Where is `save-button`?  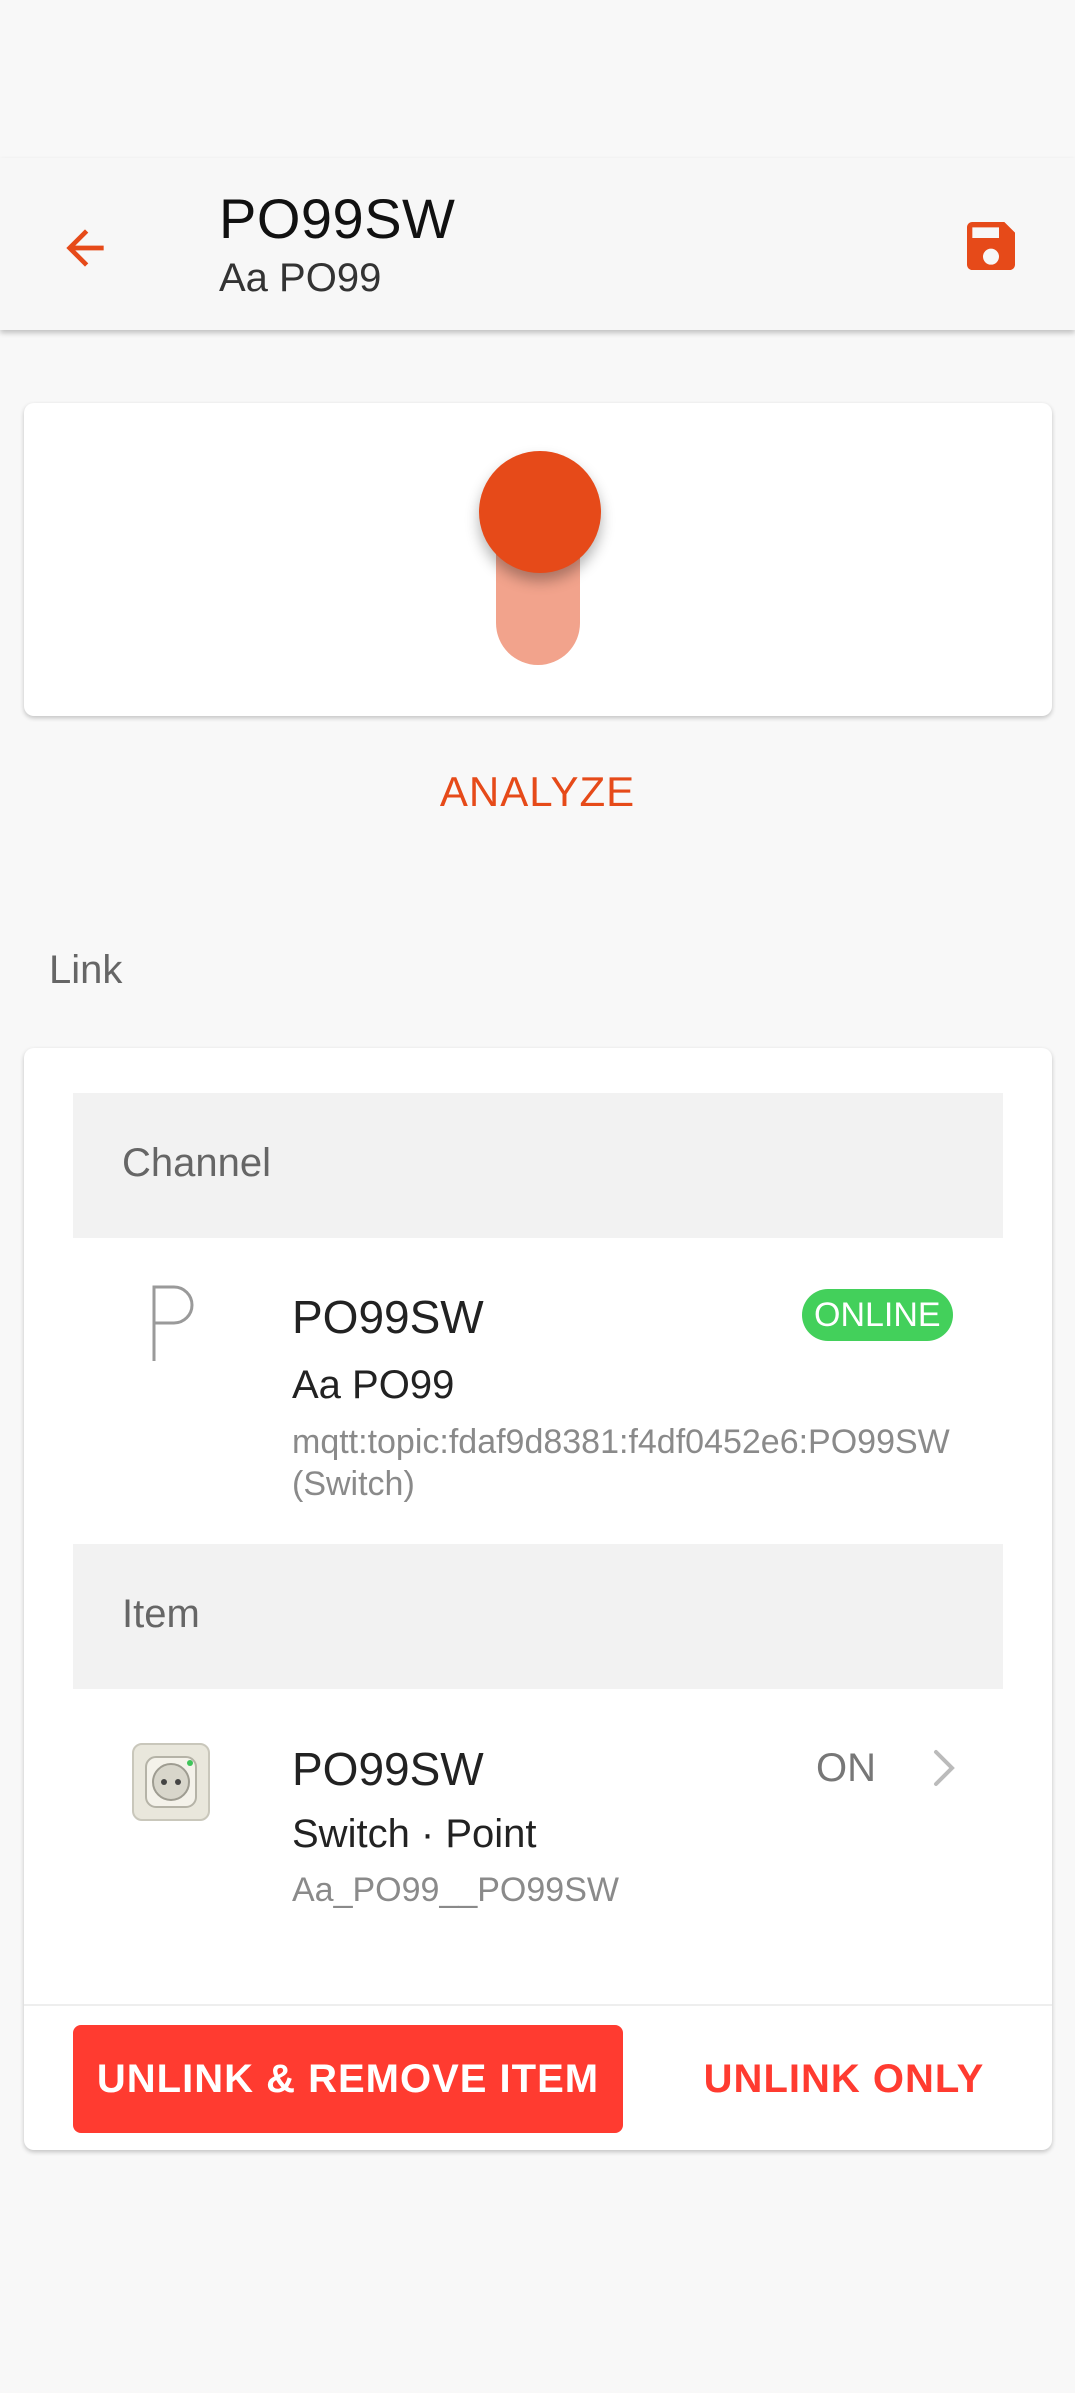 save-button is located at coordinates (991, 246).